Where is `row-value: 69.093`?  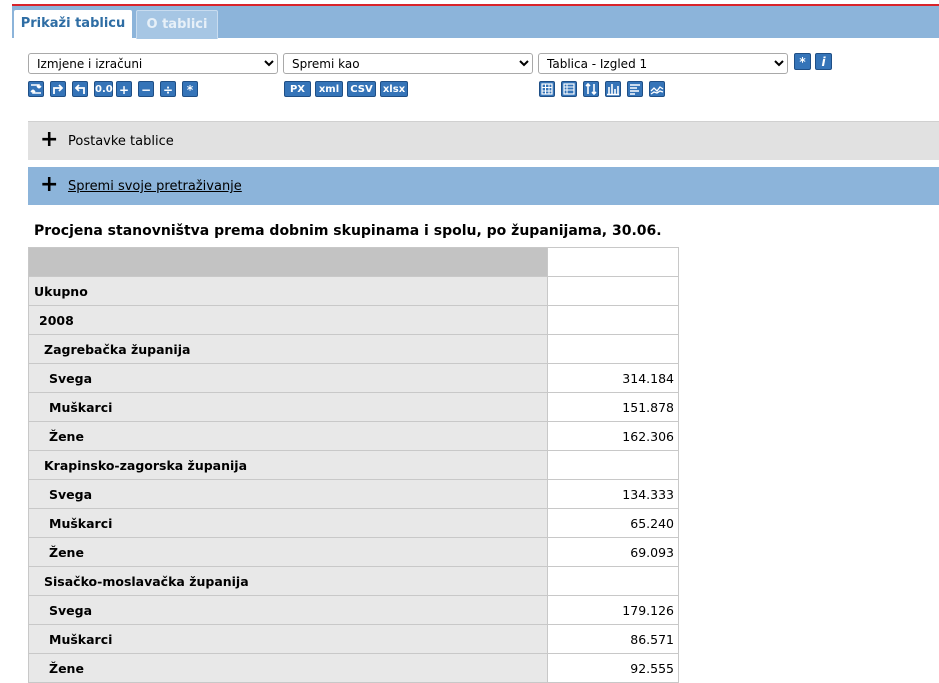 row-value: 69.093 is located at coordinates (613, 552).